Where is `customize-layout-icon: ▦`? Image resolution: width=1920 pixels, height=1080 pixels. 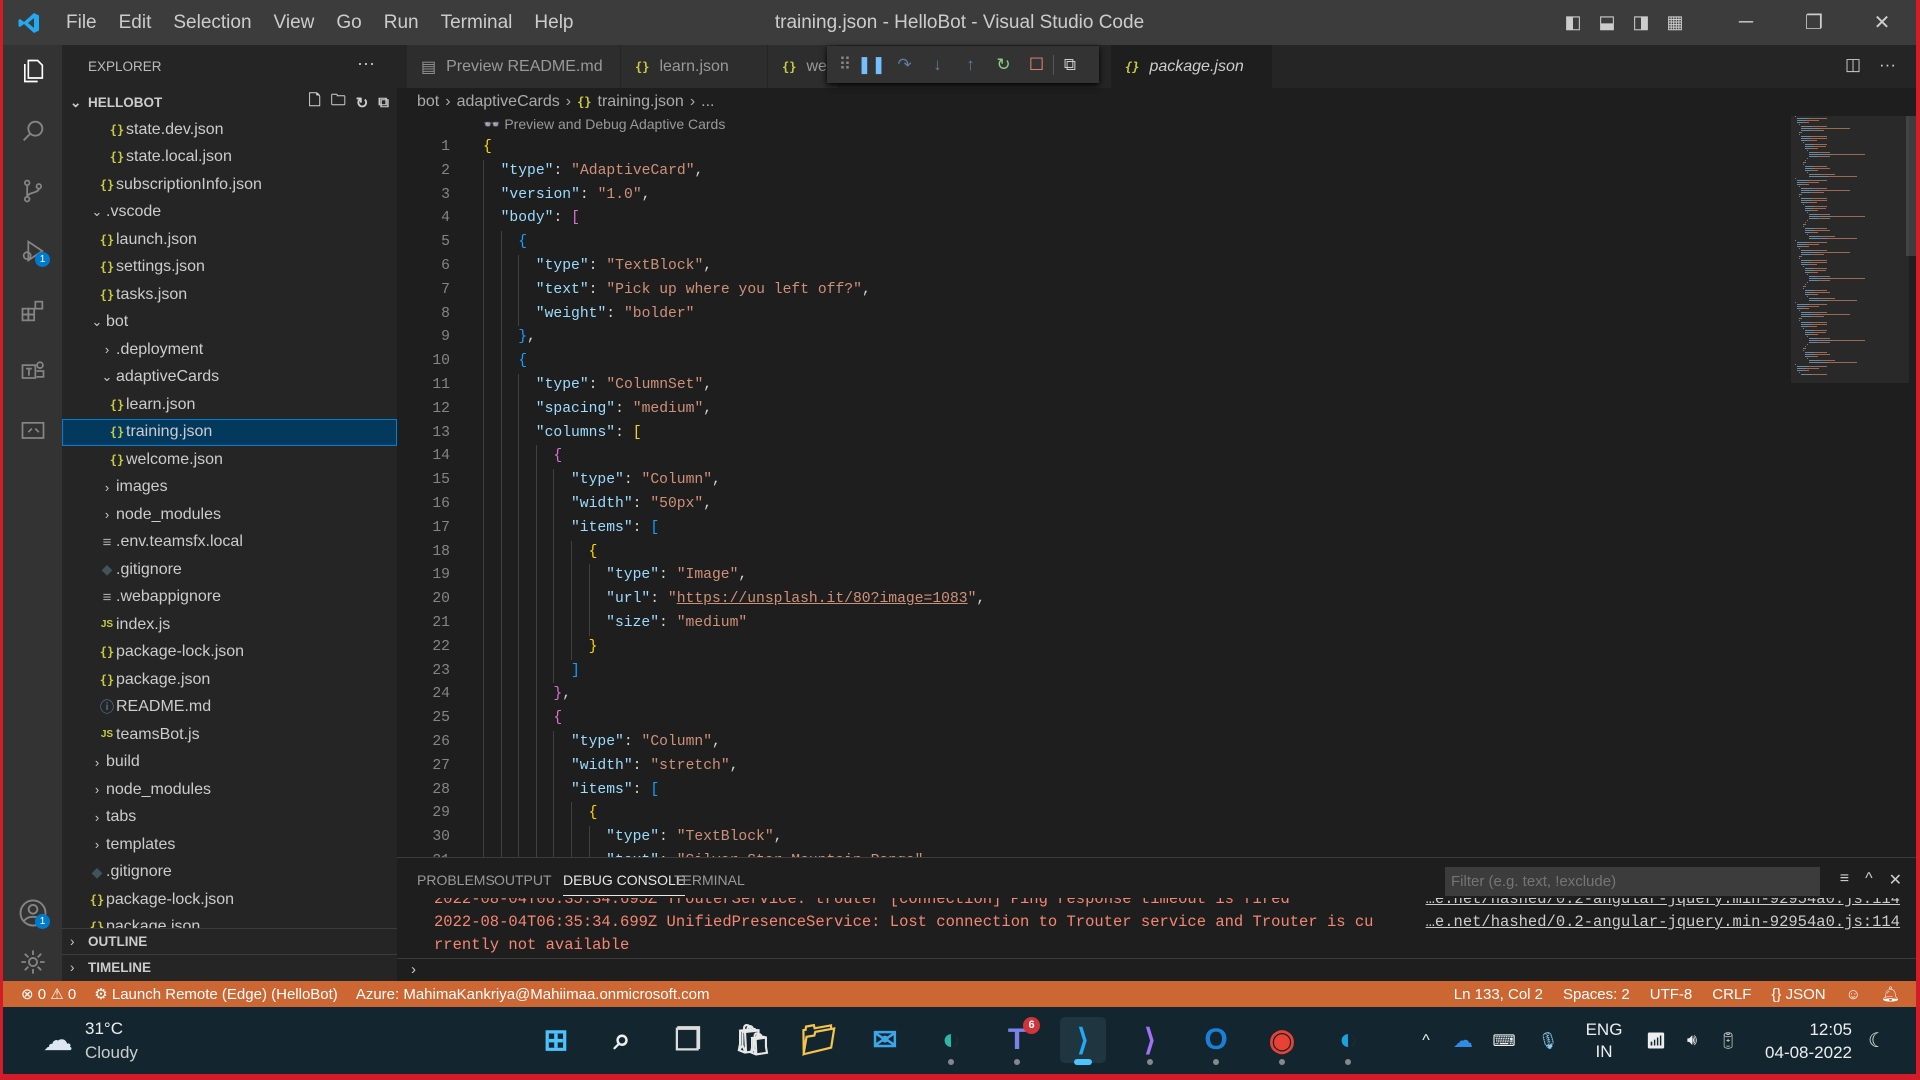
customize-layout-icon: ▦ is located at coordinates (1675, 22).